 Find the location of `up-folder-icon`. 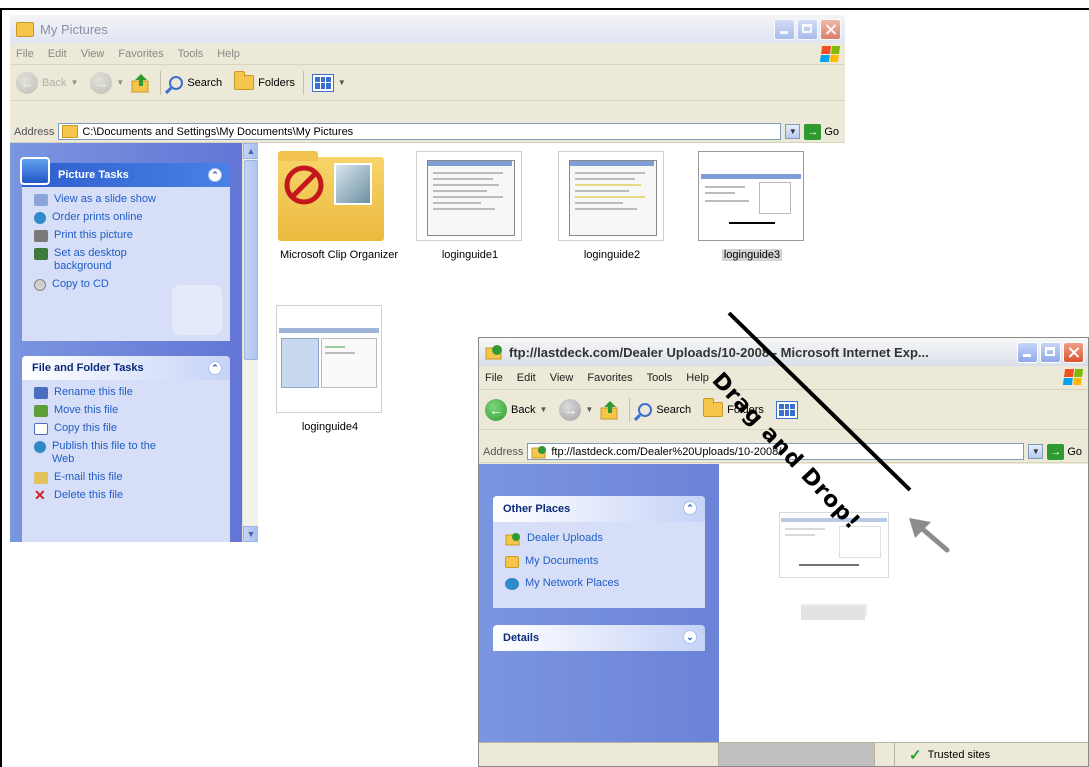

up-folder-icon is located at coordinates (609, 409).